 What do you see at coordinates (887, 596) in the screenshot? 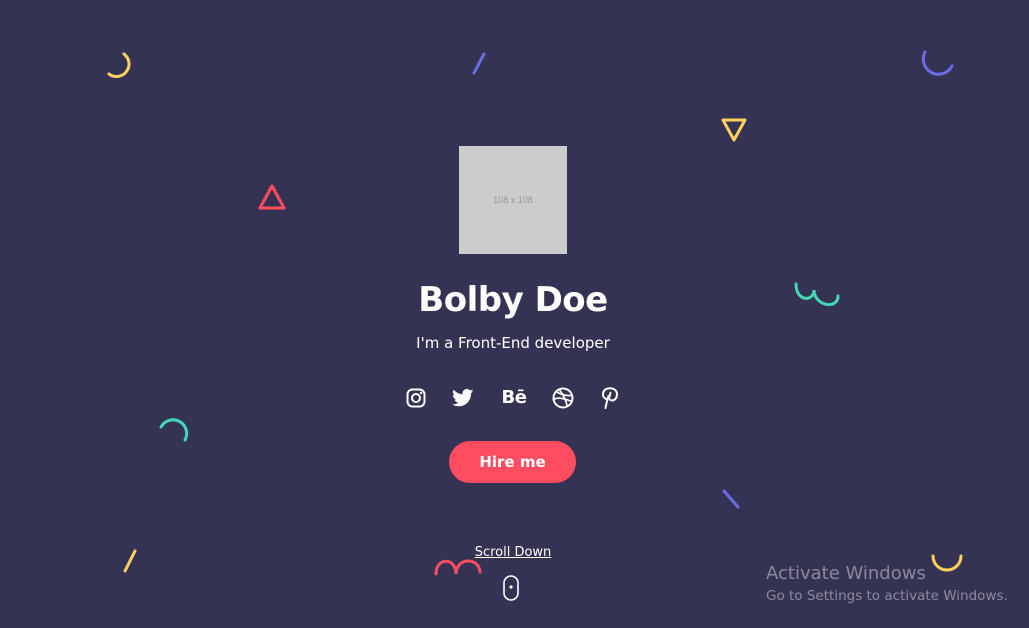
I see `activate-windows-subtitle: Go to Settings to activate Windows.` at bounding box center [887, 596].